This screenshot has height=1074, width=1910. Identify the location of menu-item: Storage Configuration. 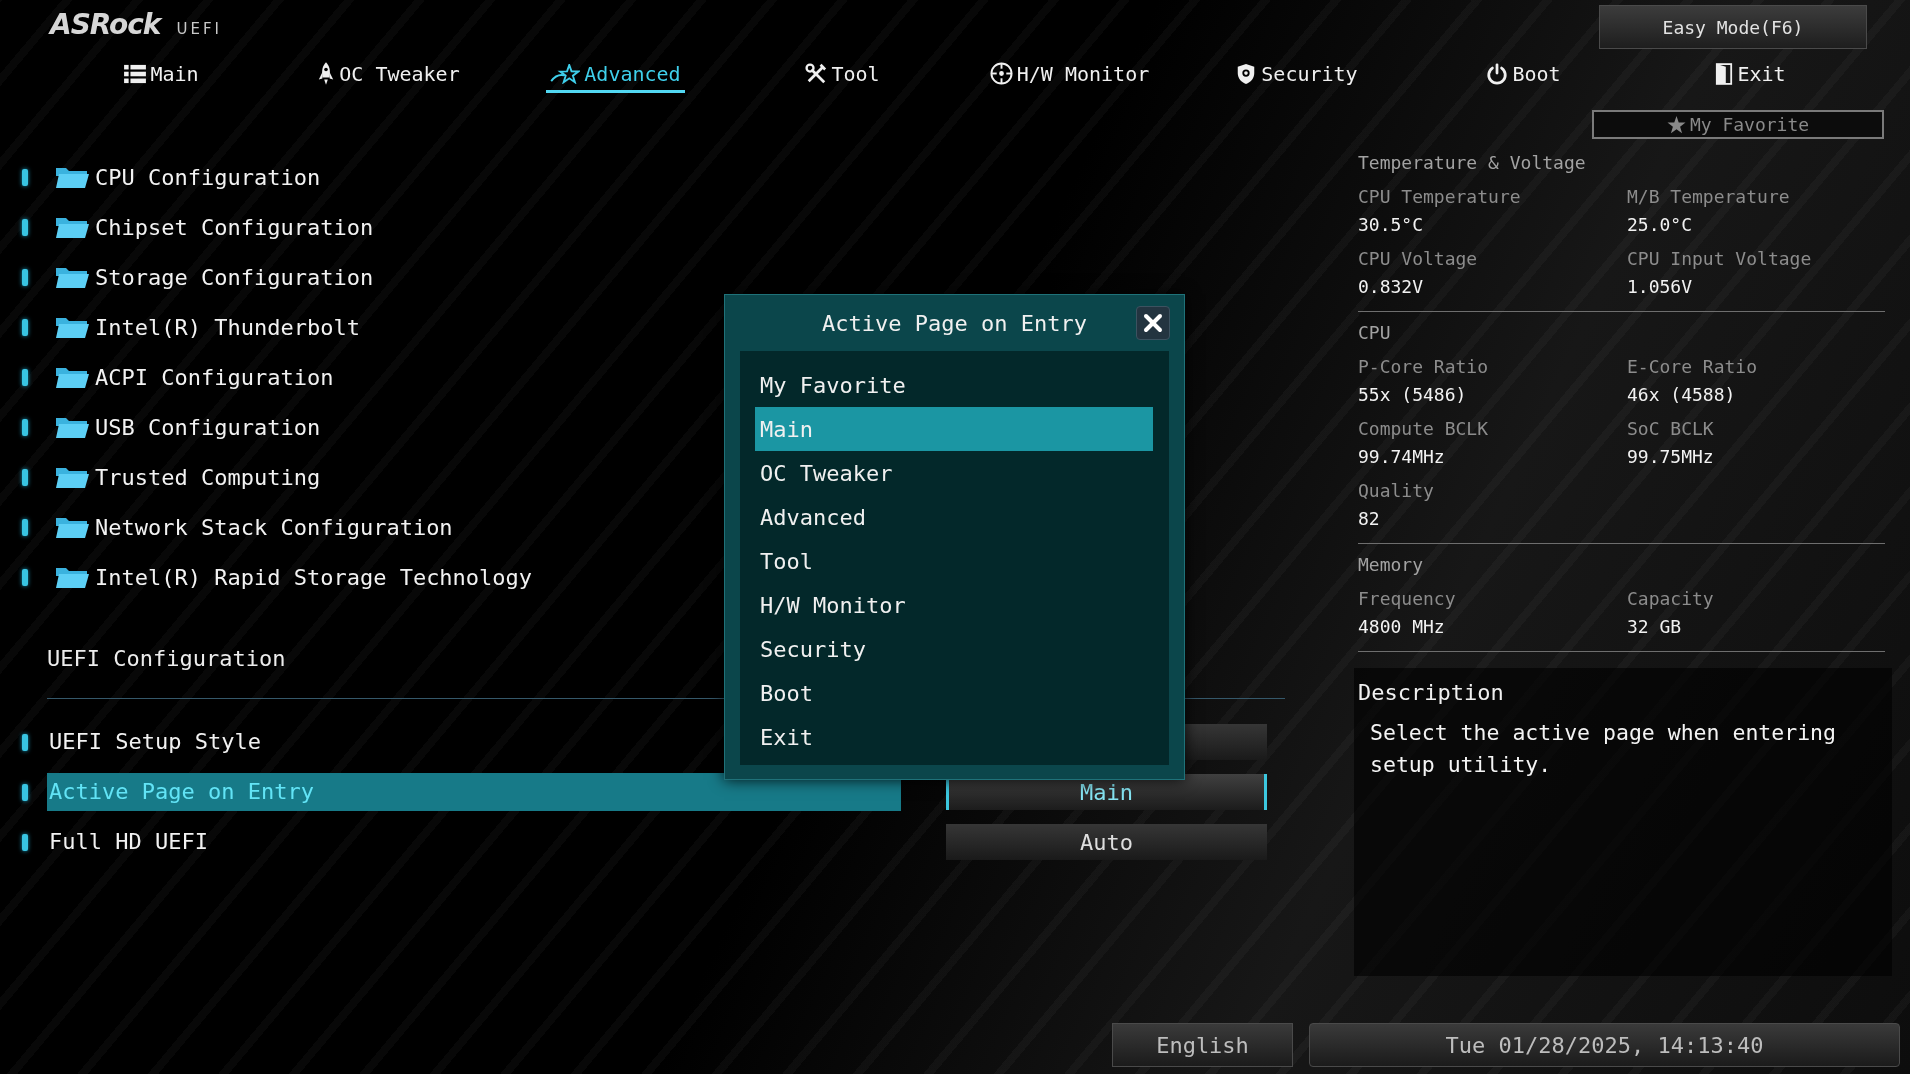
(234, 277).